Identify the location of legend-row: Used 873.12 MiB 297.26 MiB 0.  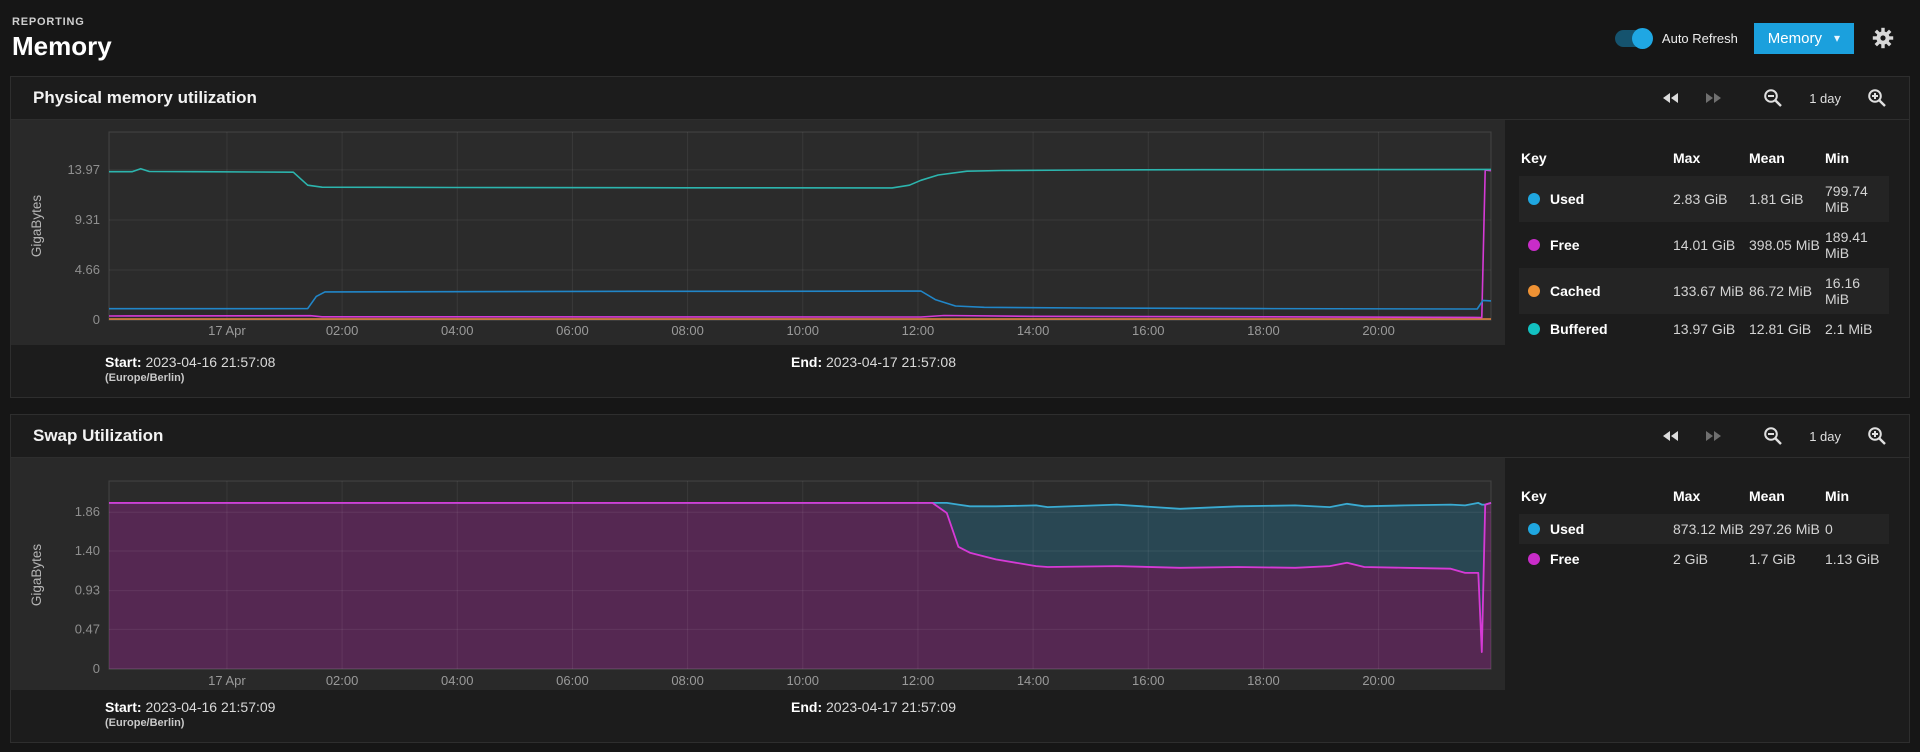
(1704, 529).